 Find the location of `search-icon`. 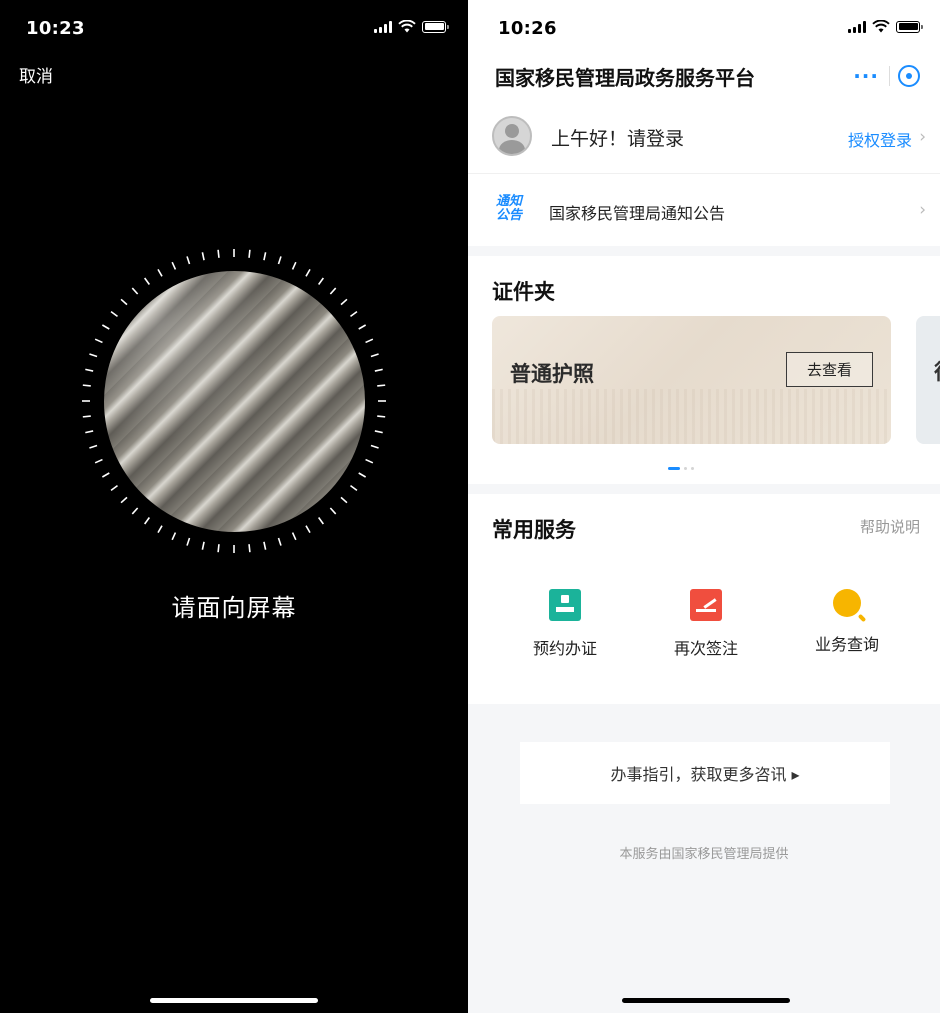

search-icon is located at coordinates (847, 603).